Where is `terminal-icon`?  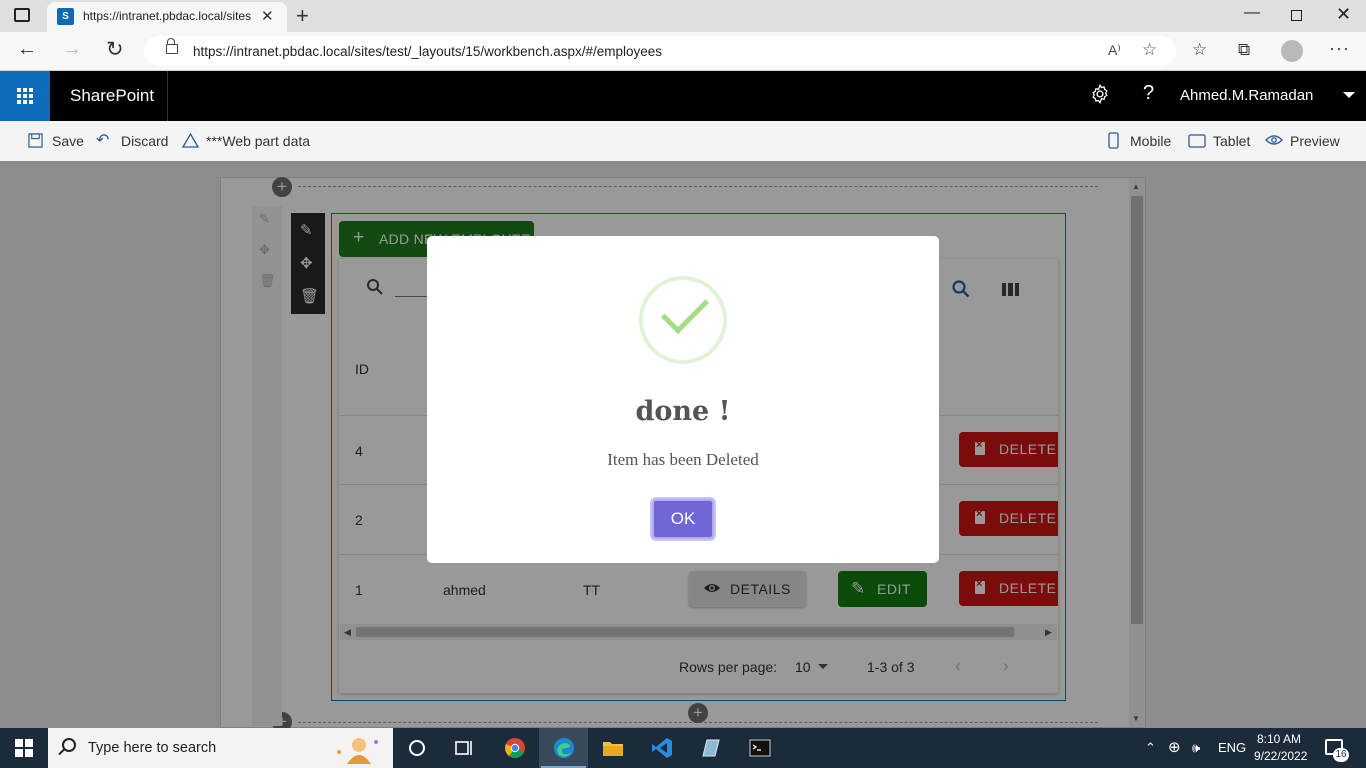
terminal-icon is located at coordinates (760, 748).